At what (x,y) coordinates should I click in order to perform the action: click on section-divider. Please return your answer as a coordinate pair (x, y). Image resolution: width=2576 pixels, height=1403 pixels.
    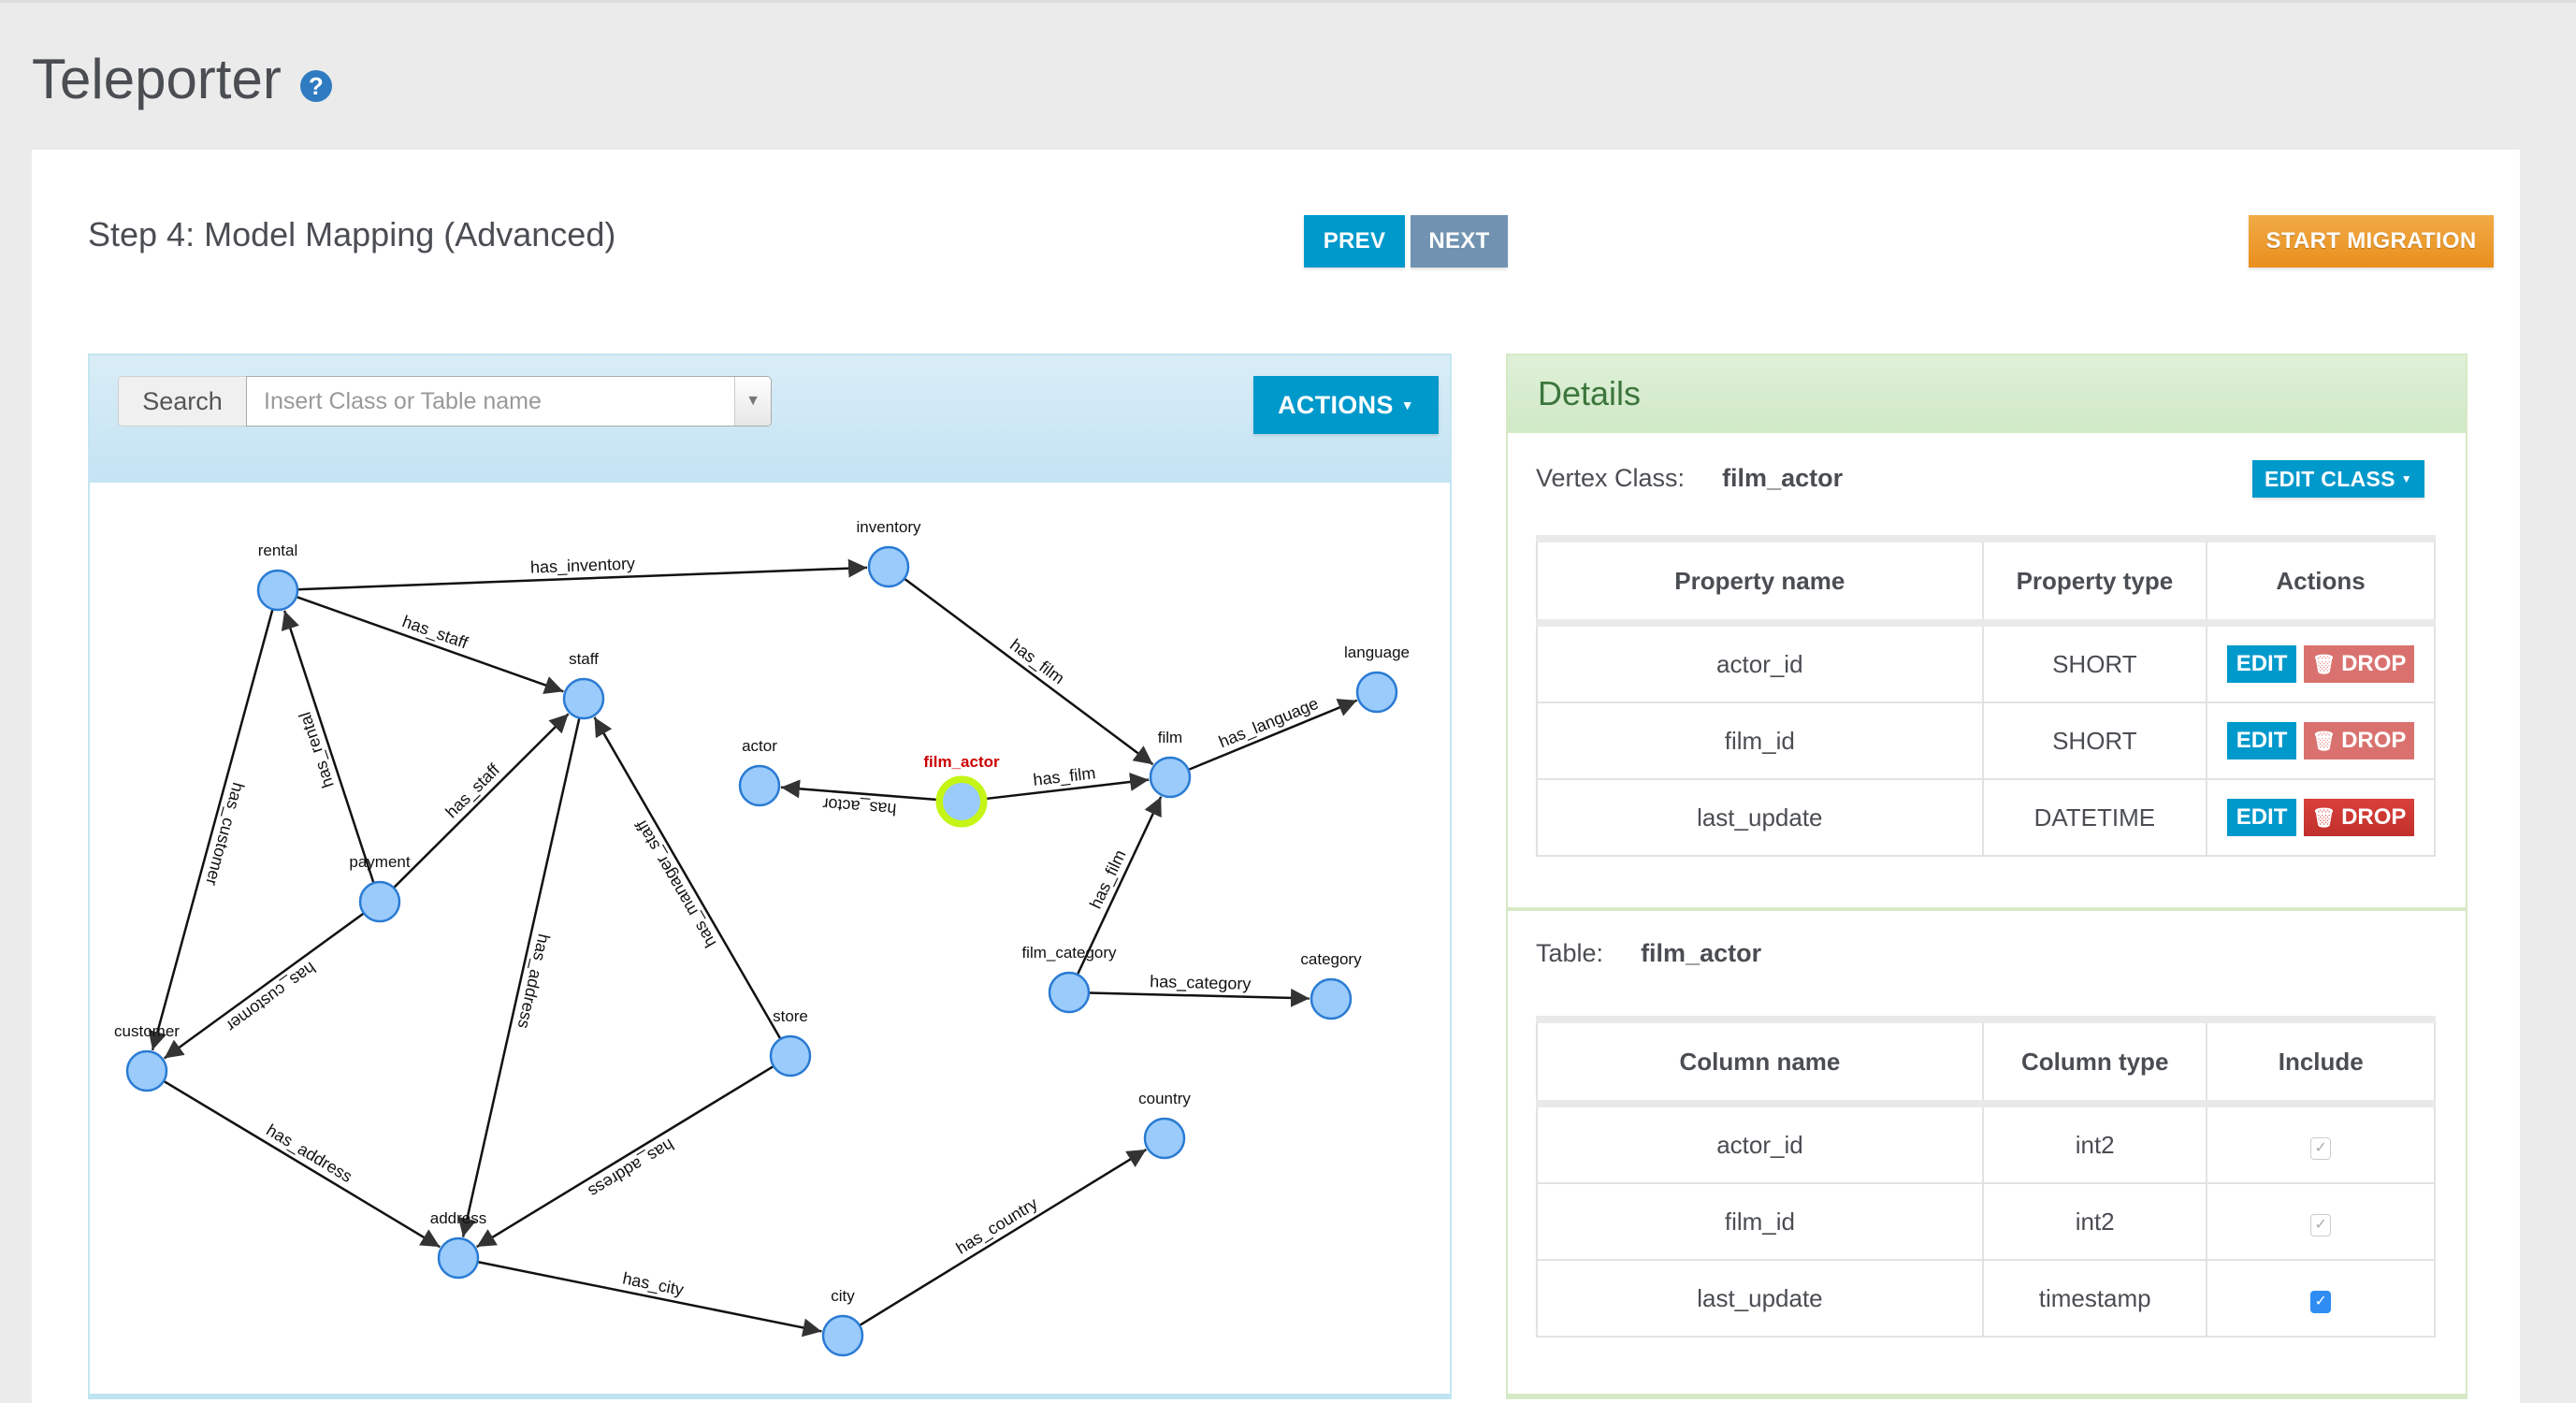
    Looking at the image, I should click on (1987, 909).